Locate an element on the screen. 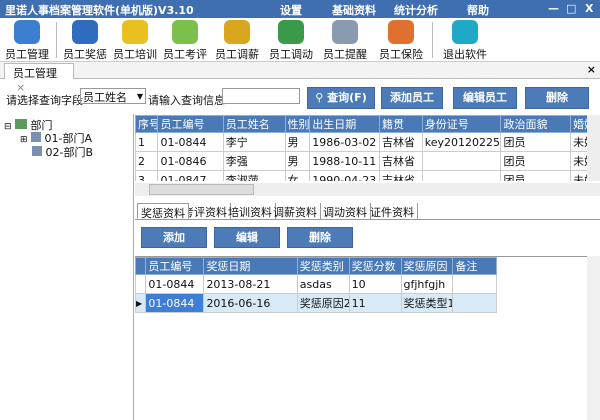  menu-settings: 设置 is located at coordinates (291, 10).